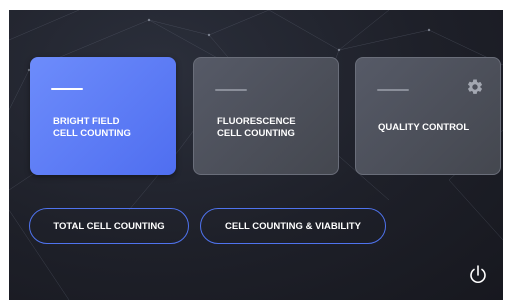  Describe the element at coordinates (478, 275) in the screenshot. I see `power-icon` at that location.